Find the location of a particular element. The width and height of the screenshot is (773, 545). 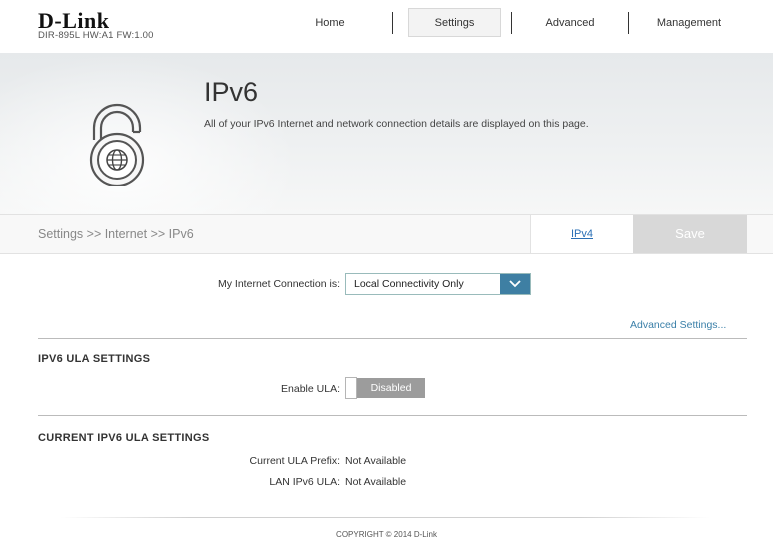

current-ula-title: CURRENT IPV6 ULA SETTINGS is located at coordinates (124, 438).